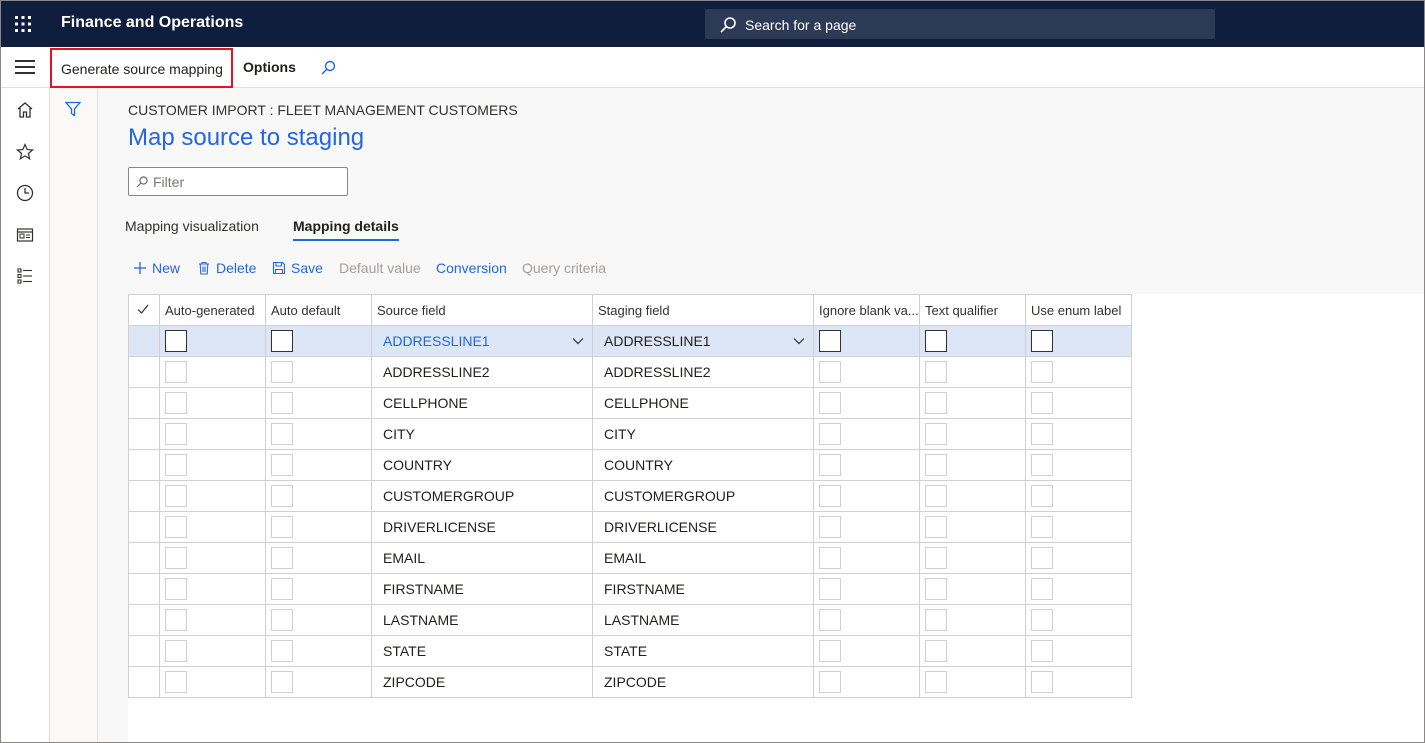 This screenshot has height=743, width=1425. What do you see at coordinates (703, 434) in the screenshot?
I see `staging-field-cell: CITY` at bounding box center [703, 434].